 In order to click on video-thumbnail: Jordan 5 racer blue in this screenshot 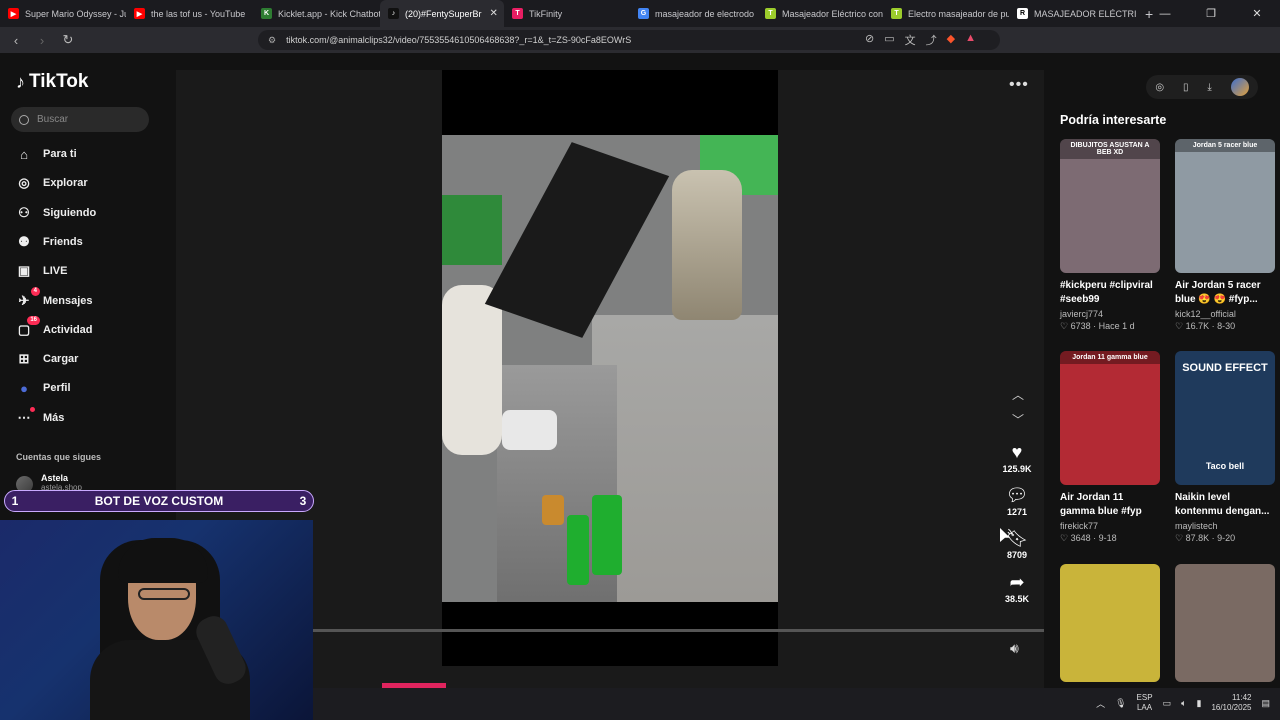, I will do `click(1225, 206)`.